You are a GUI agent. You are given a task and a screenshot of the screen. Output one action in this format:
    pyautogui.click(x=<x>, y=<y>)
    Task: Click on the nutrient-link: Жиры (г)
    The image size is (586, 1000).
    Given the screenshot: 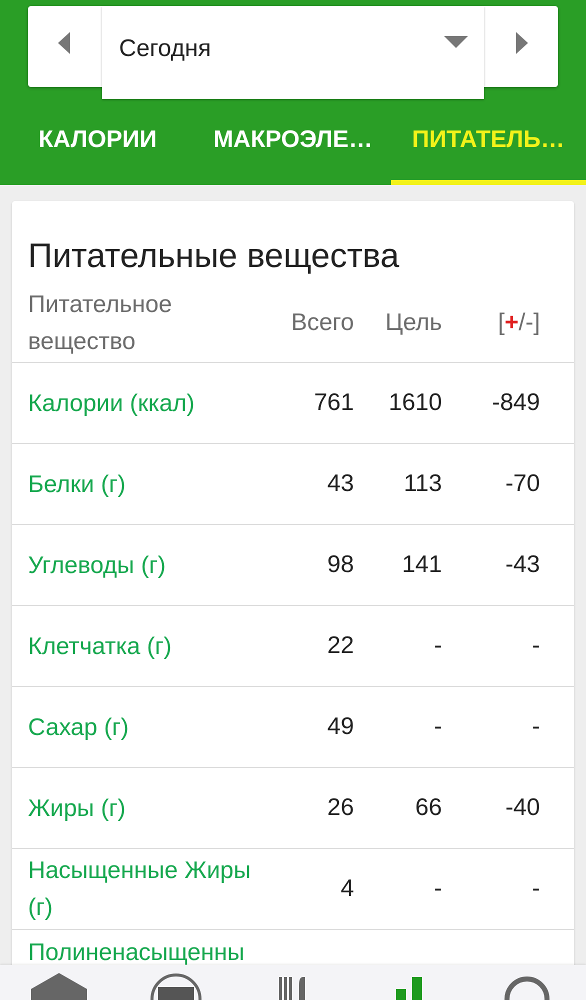 What is the action you would take?
    pyautogui.click(x=147, y=808)
    